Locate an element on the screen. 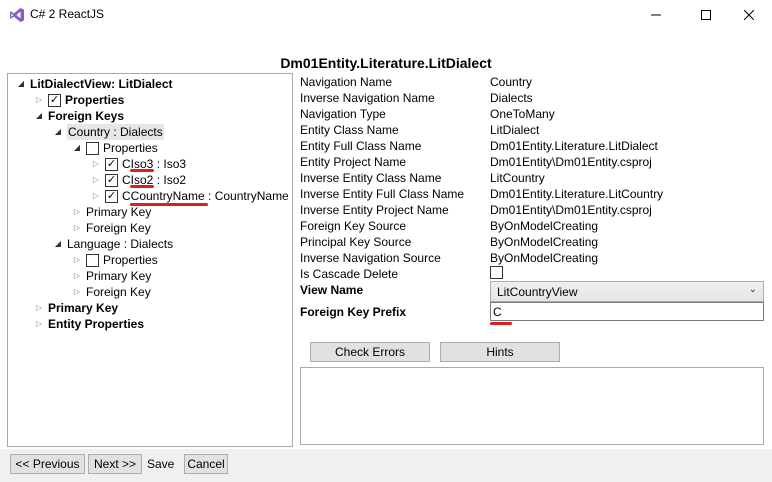 This screenshot has width=772, height=482. tree-label-language-primary-key: Primary Key is located at coordinates (119, 276).